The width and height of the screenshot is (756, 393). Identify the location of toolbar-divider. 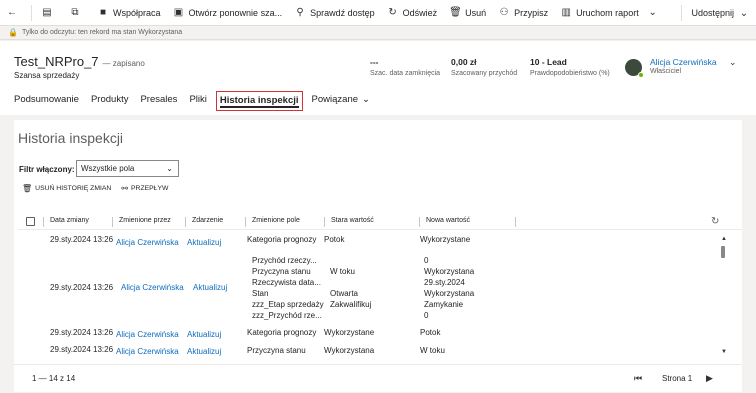
(682, 13).